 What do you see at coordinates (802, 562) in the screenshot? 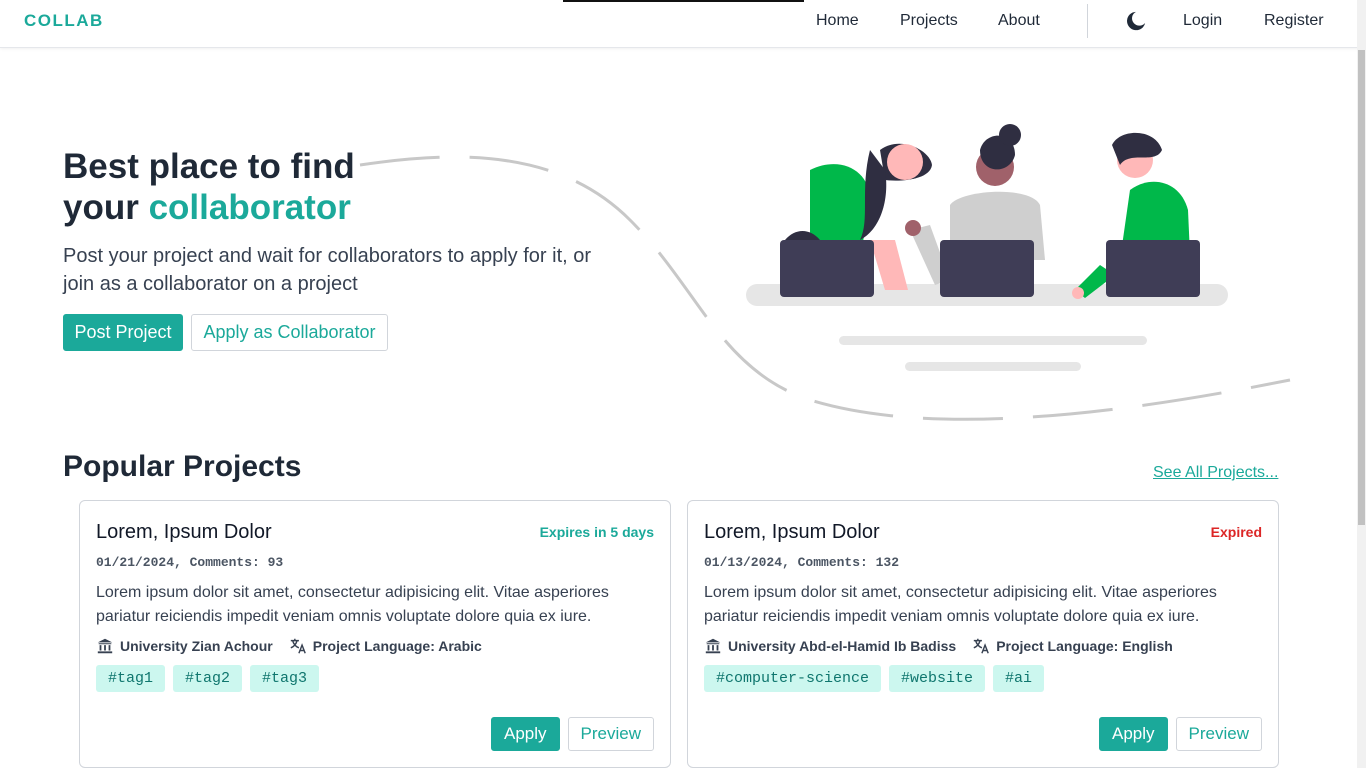
I see `project-meta: 01/13/2024, Comments: 132` at bounding box center [802, 562].